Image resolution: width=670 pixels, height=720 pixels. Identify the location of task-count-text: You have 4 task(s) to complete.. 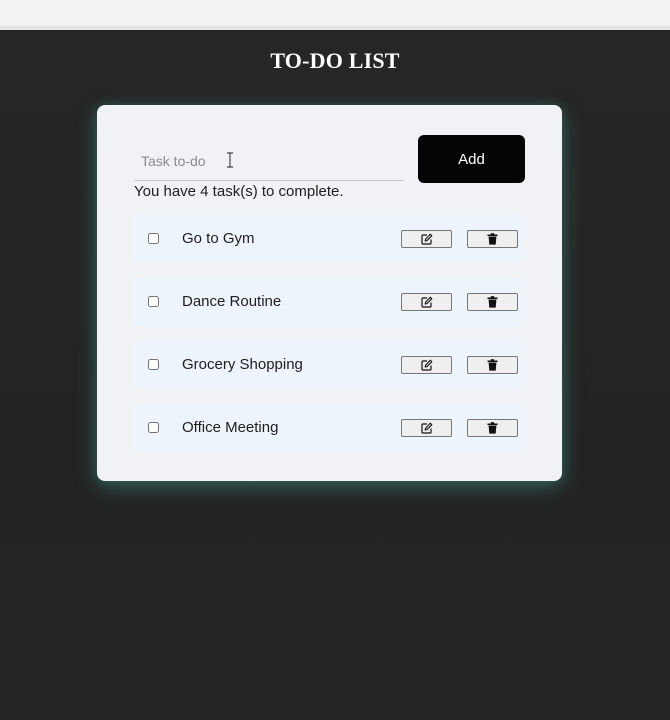
(239, 191).